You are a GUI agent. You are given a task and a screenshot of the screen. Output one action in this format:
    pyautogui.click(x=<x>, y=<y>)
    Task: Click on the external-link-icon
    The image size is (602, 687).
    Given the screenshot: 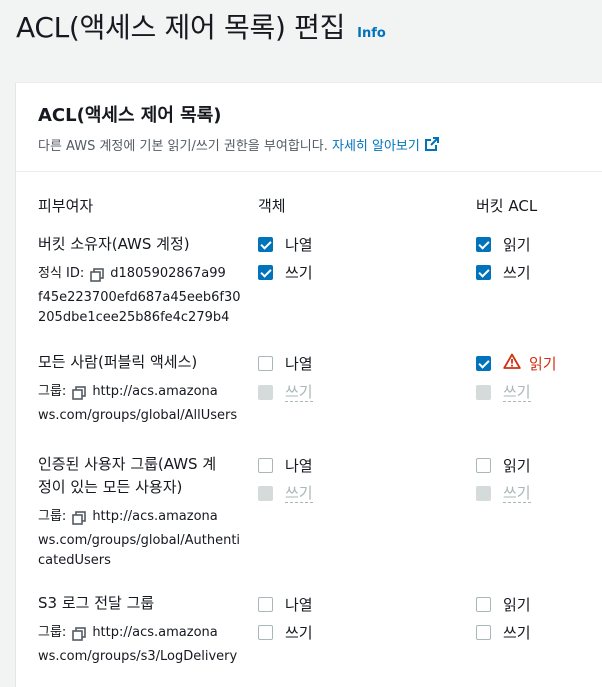 What is the action you would take?
    pyautogui.click(x=432, y=146)
    